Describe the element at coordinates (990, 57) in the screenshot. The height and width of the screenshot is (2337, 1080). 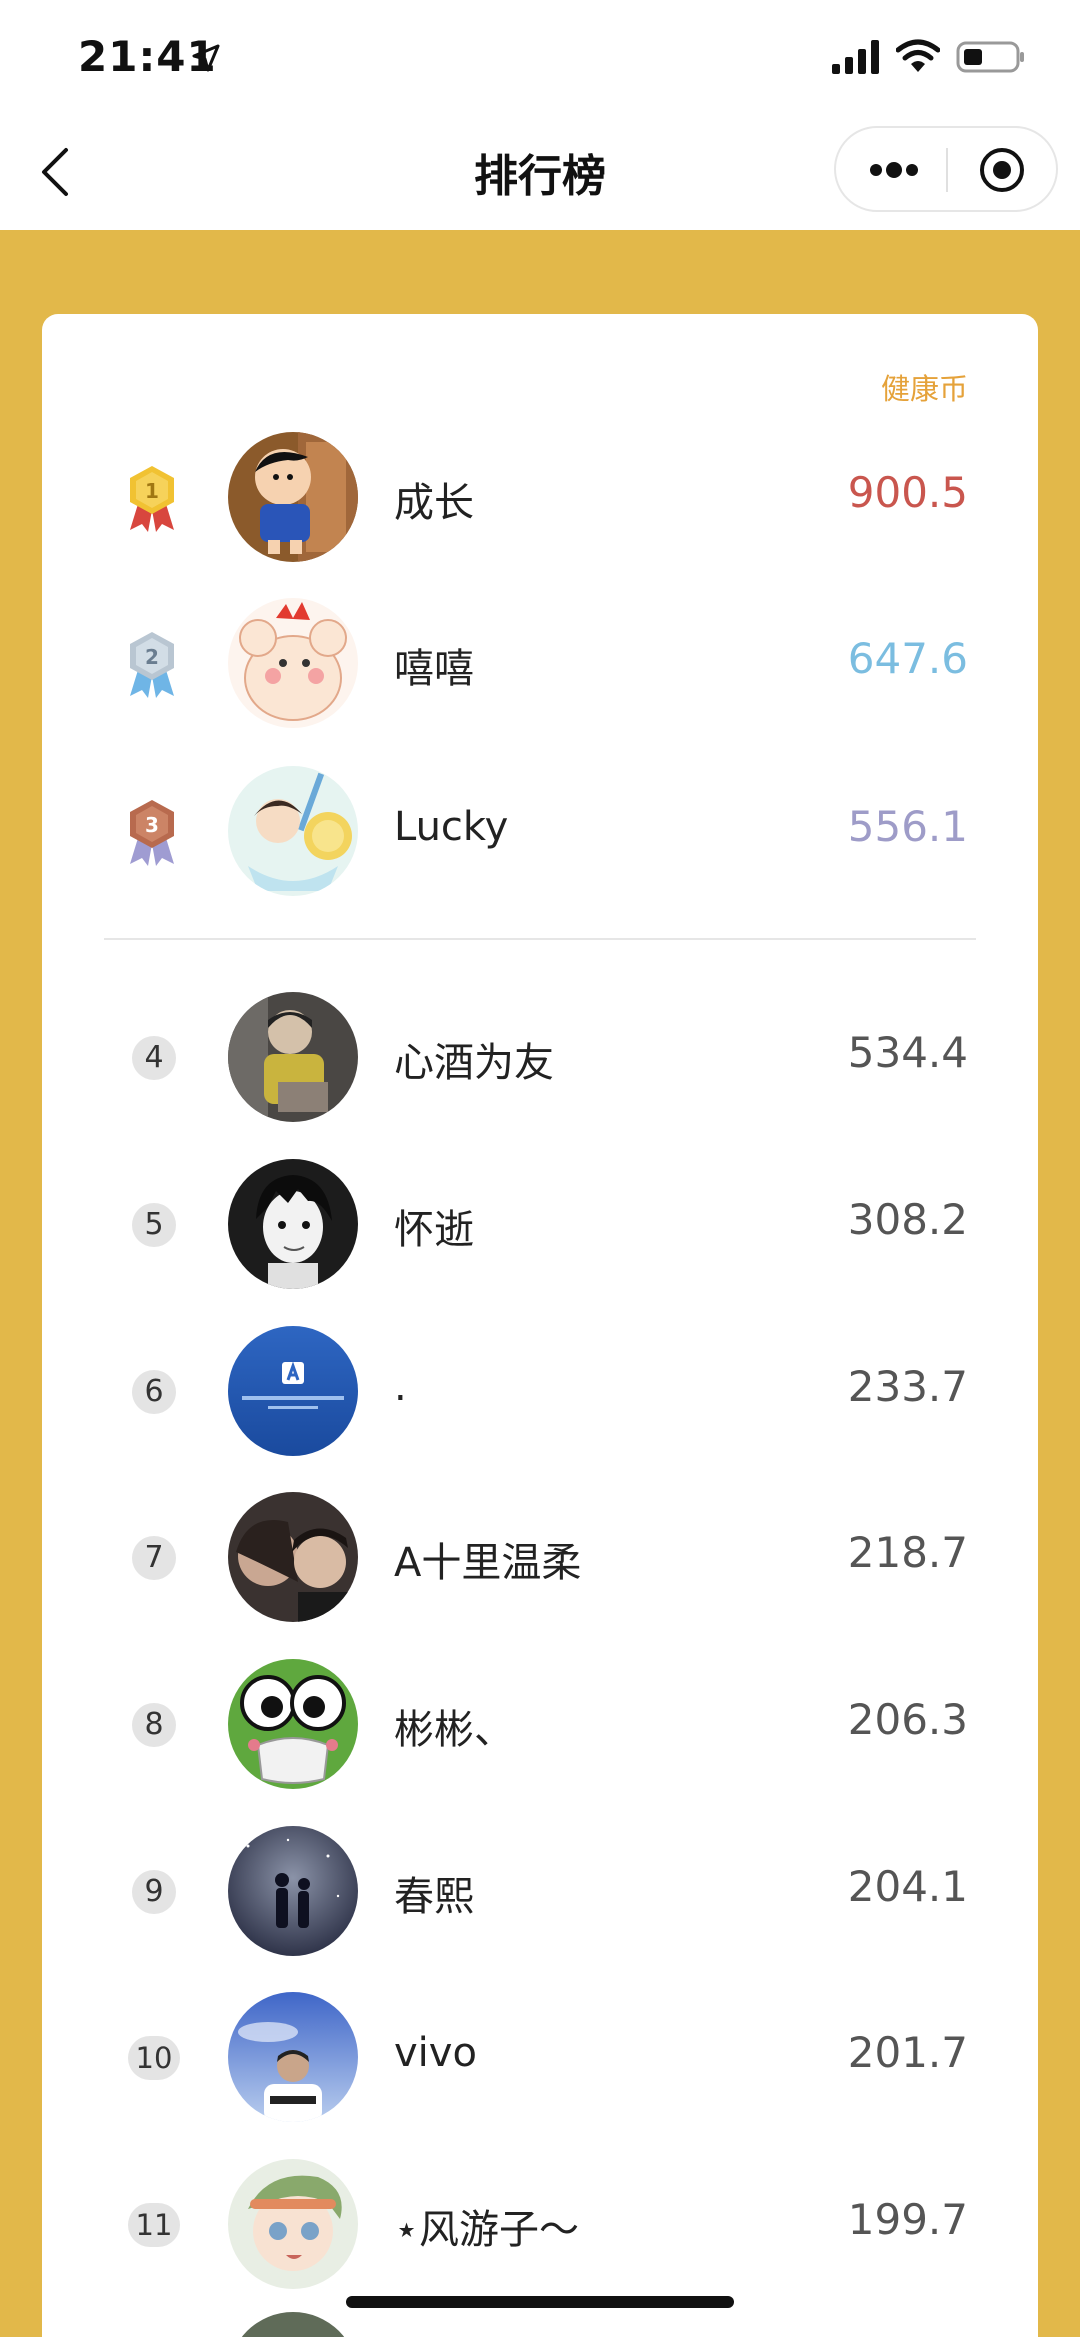
I see `battery-icon` at that location.